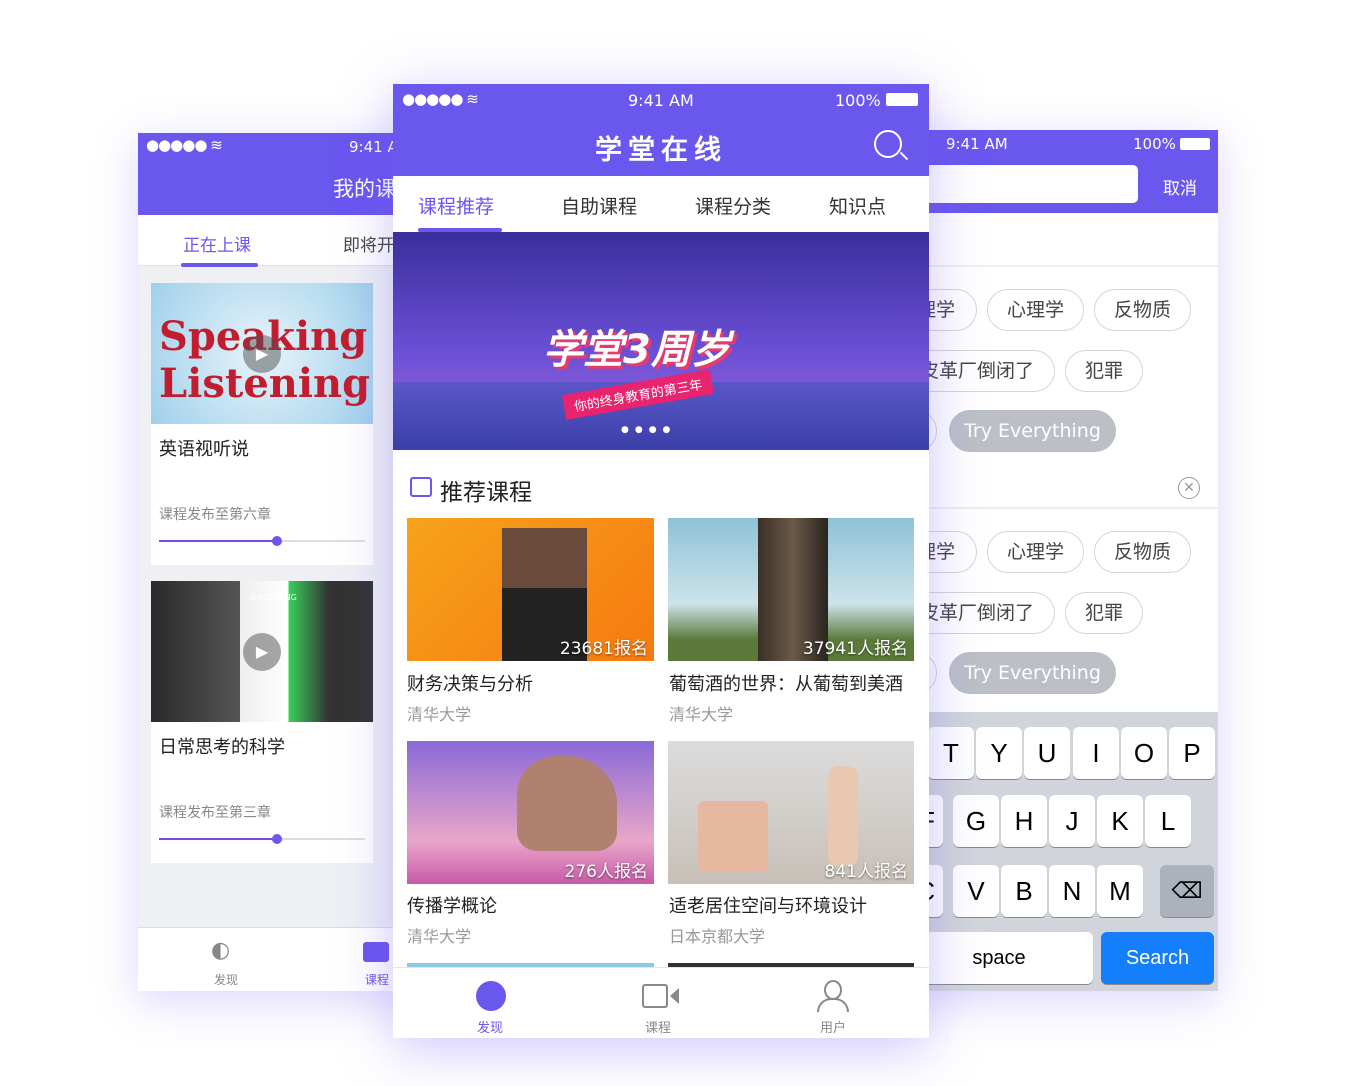  I want to click on key: B, so click(1024, 891).